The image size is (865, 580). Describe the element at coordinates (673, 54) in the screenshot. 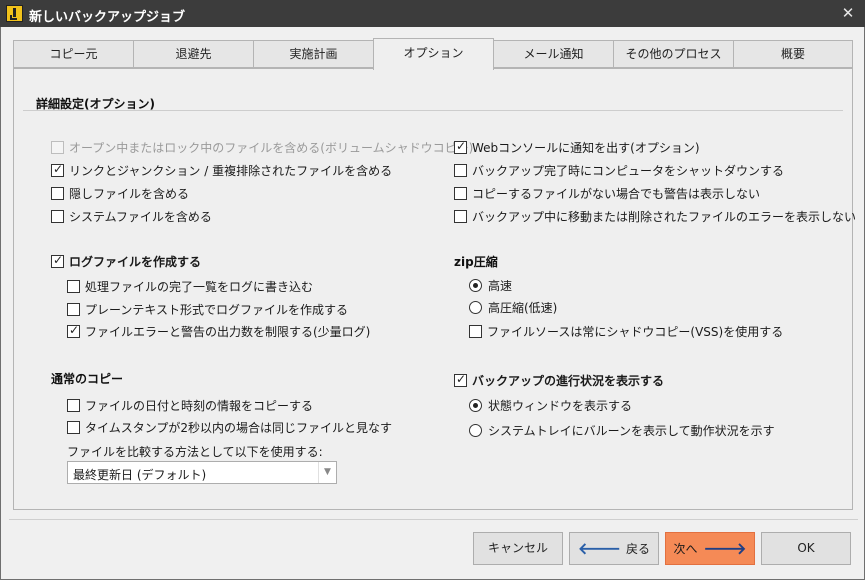

I see `tab-other-processes: その他のプロセス` at that location.